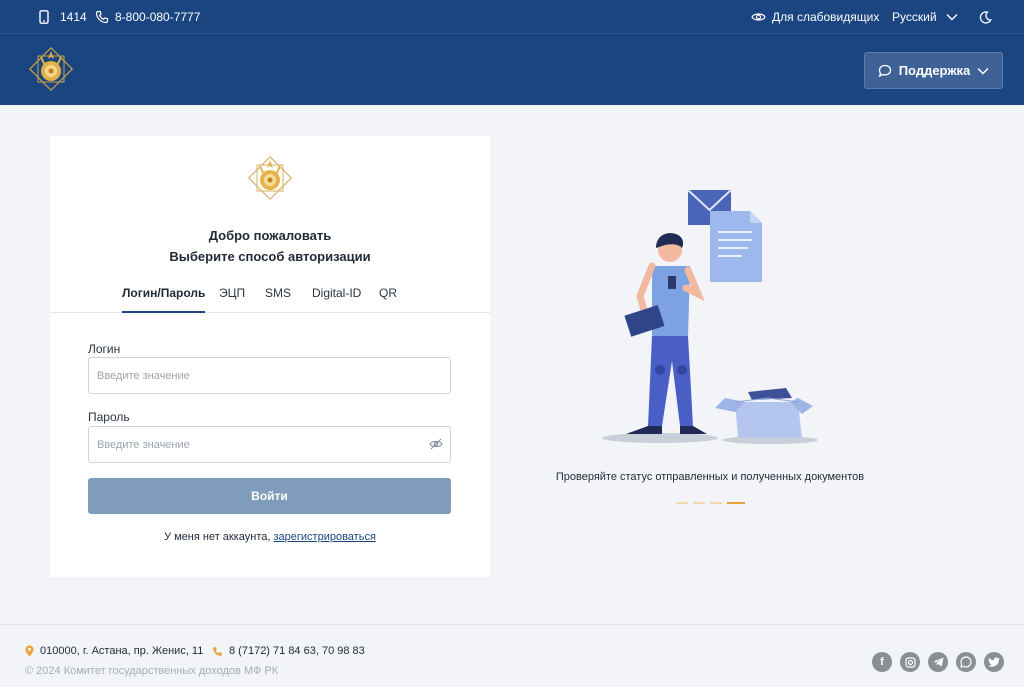  What do you see at coordinates (436, 444) in the screenshot?
I see `eye-slash-icon` at bounding box center [436, 444].